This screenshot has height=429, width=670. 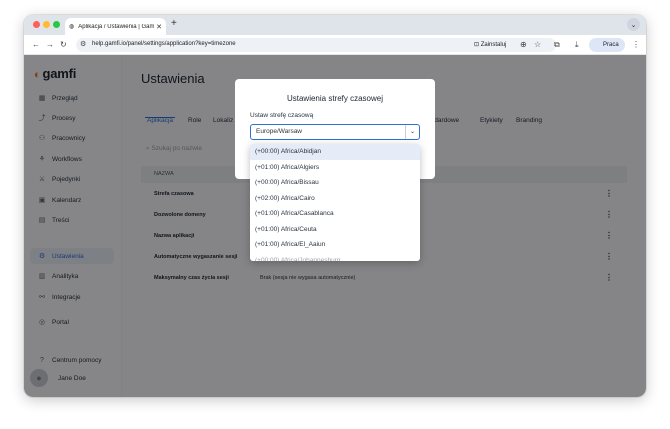 I want to click on profile-label: Praca, so click(x=611, y=45).